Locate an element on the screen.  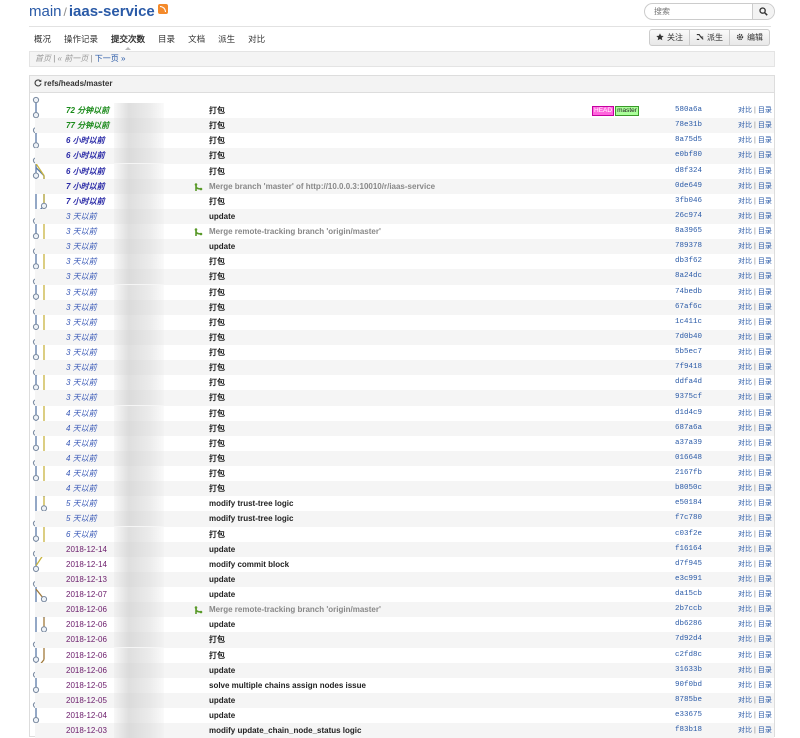
commit-sha: d8f324 is located at coordinates (688, 171).